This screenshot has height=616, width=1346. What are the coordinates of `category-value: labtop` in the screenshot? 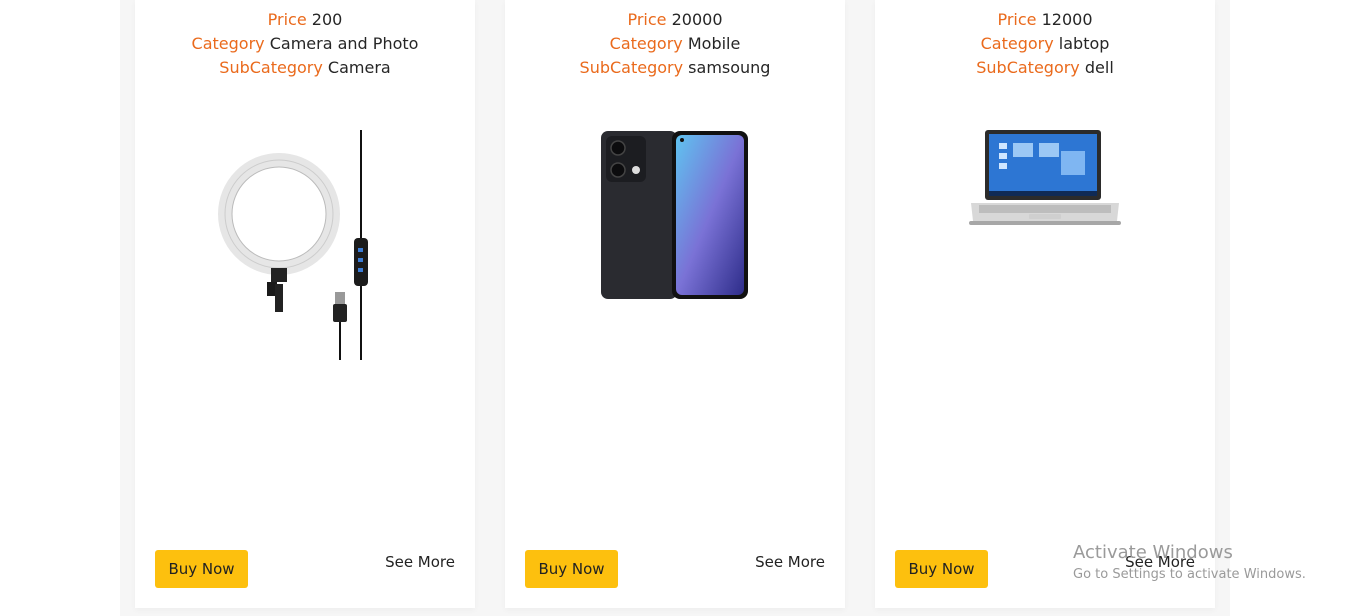 It's located at (1084, 43).